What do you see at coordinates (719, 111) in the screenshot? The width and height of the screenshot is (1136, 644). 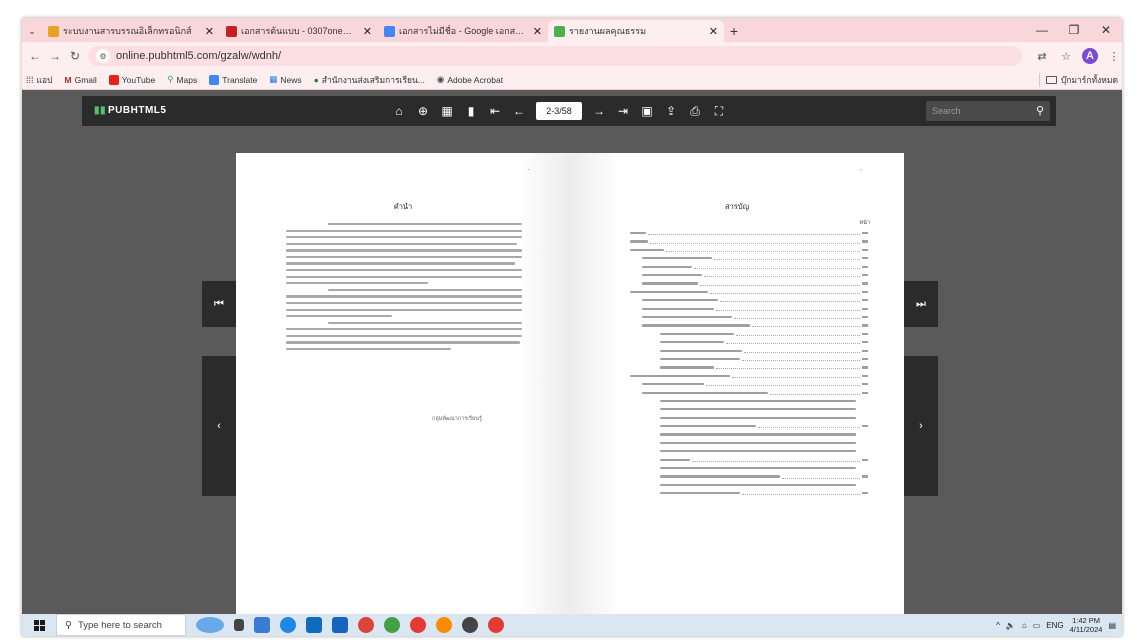 I see `fullscreen-icon: ⛶` at bounding box center [719, 111].